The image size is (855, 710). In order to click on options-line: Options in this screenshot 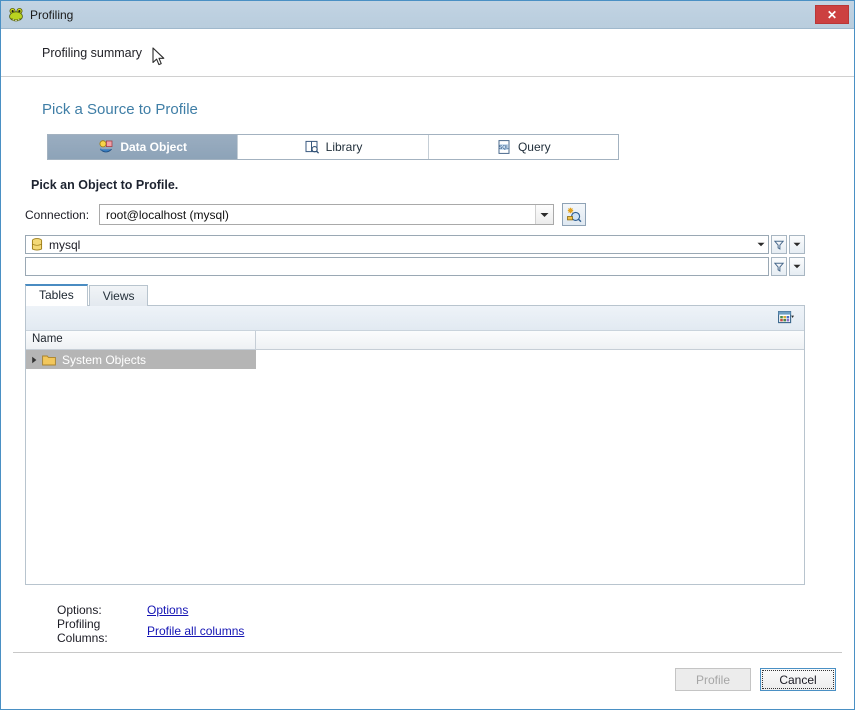, I will do `click(431, 609)`.